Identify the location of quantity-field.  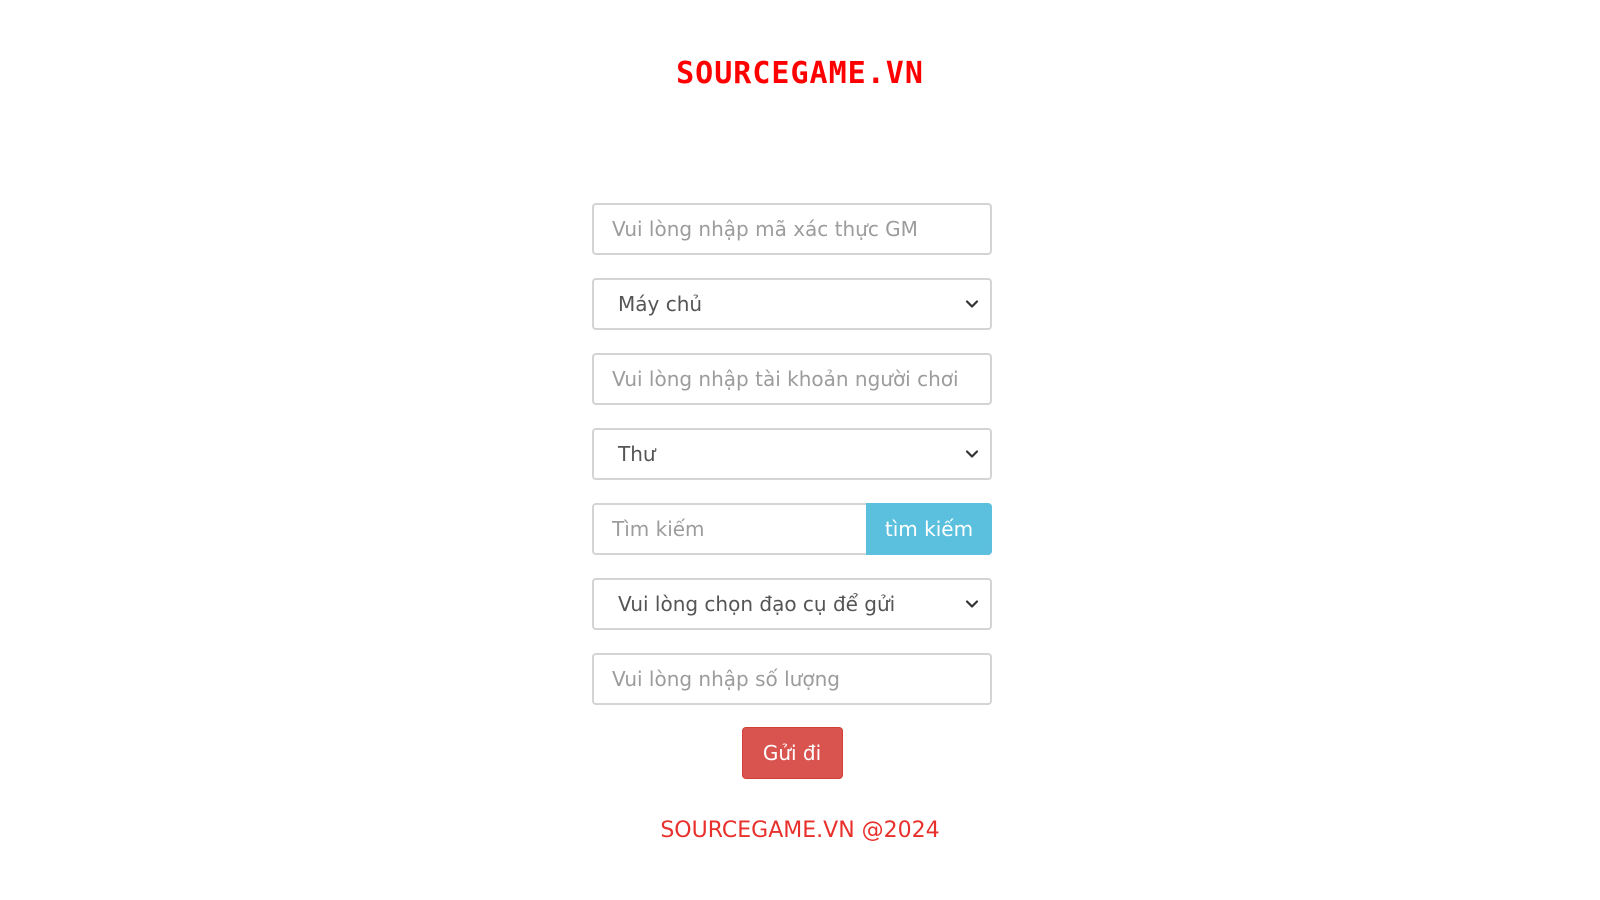
(792, 679).